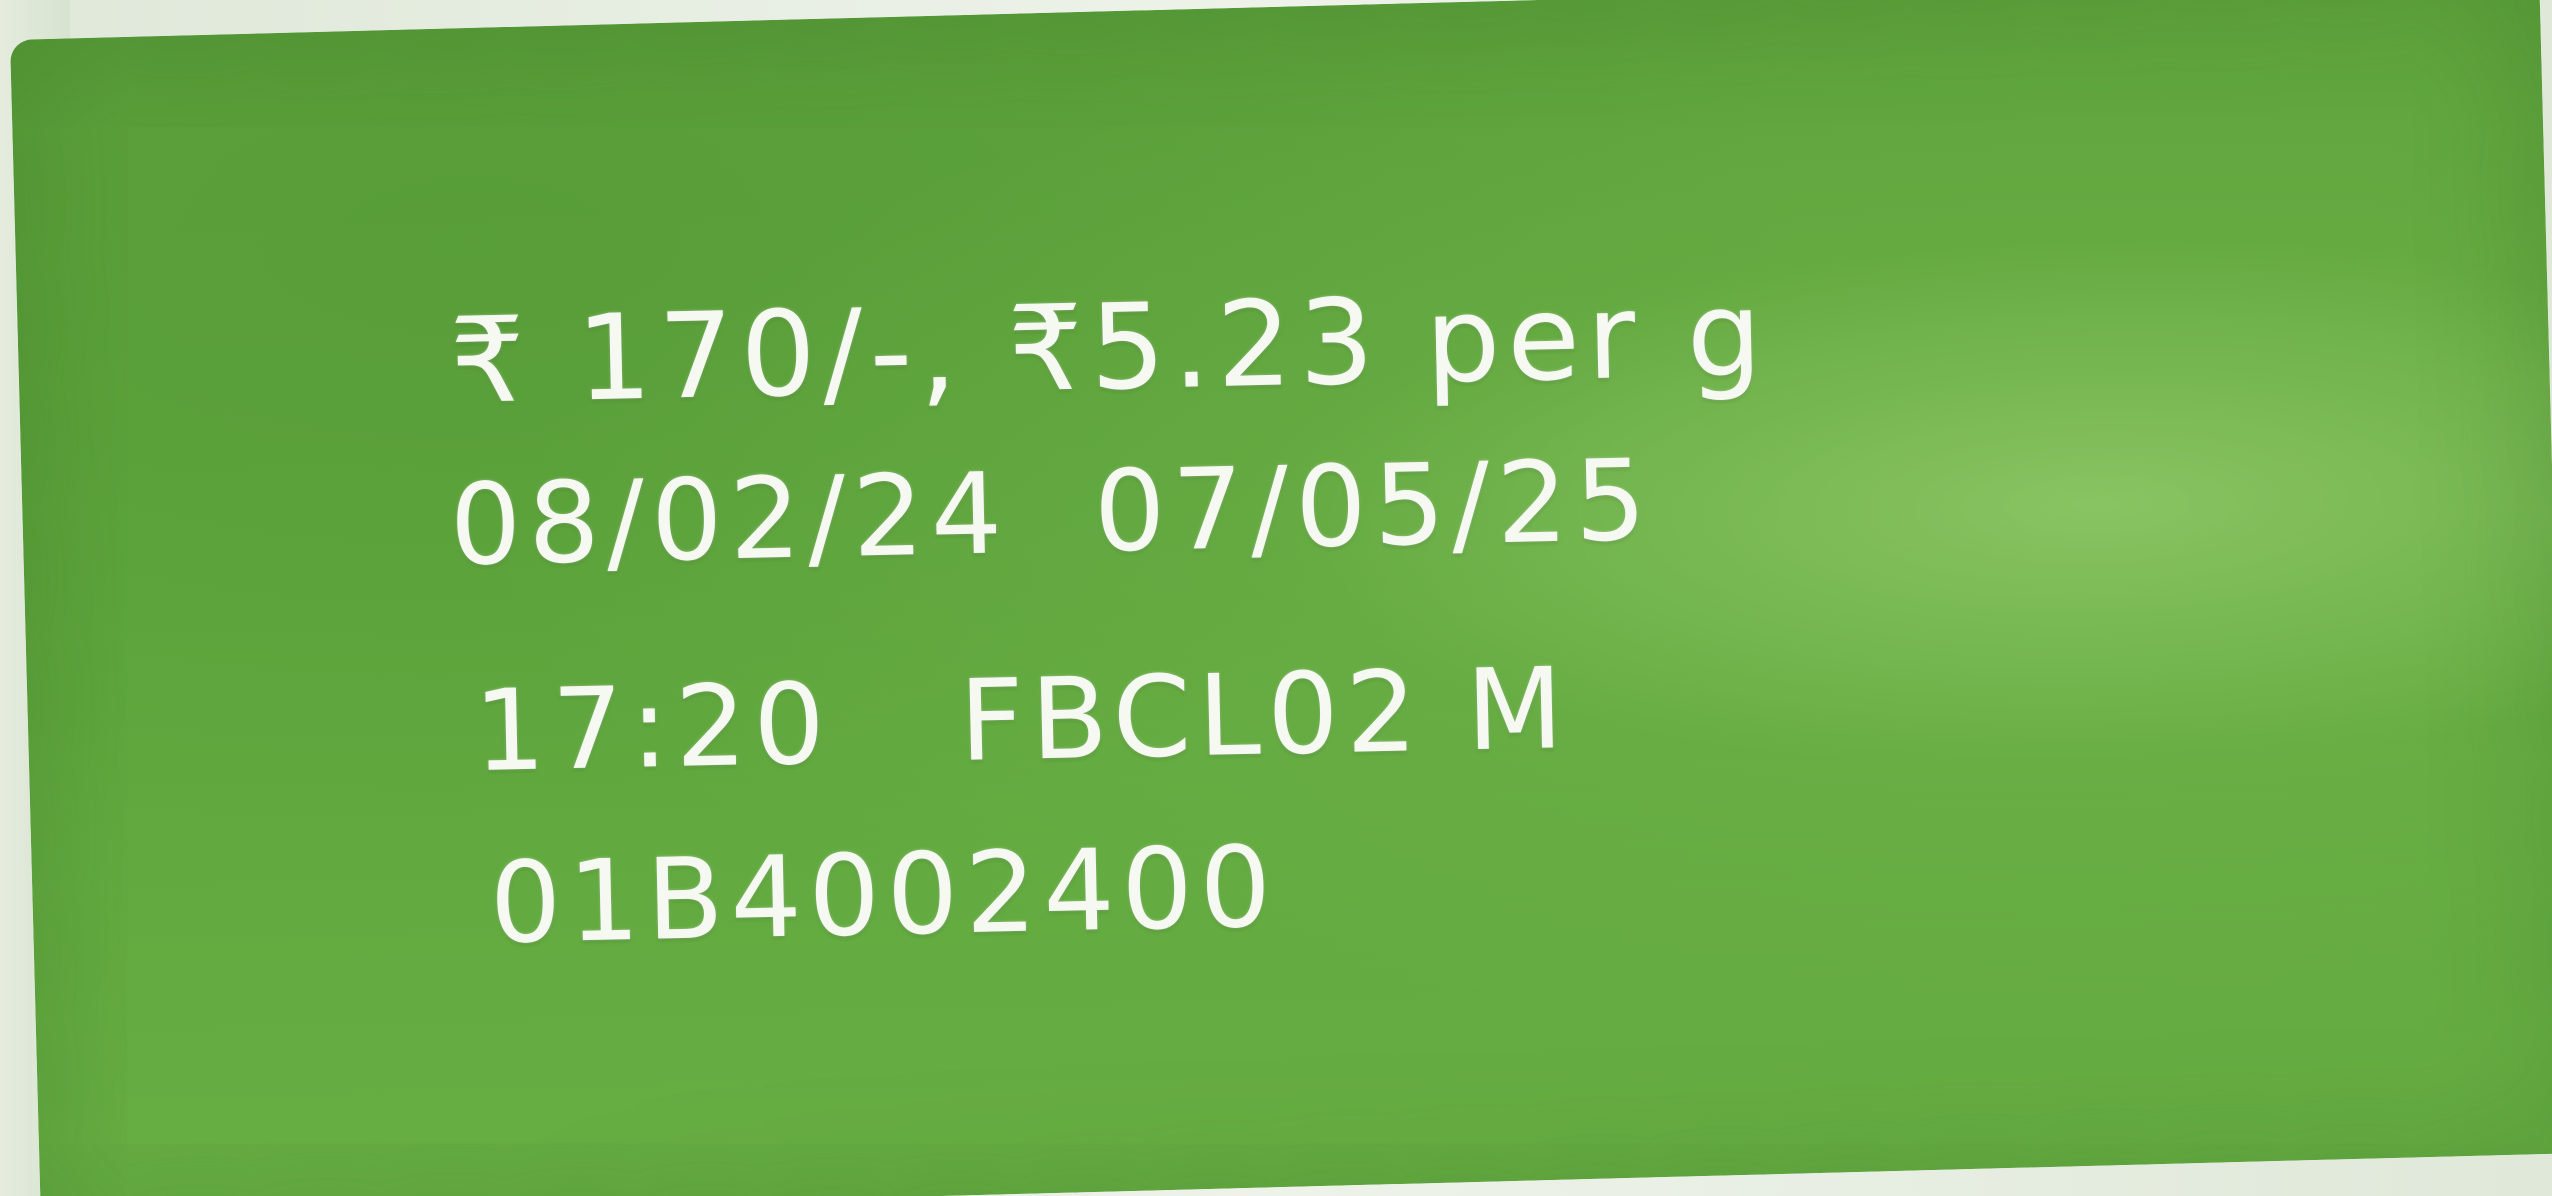 This screenshot has width=2552, height=1196. What do you see at coordinates (884, 895) in the screenshot?
I see `product-code-line: 01B4002400` at bounding box center [884, 895].